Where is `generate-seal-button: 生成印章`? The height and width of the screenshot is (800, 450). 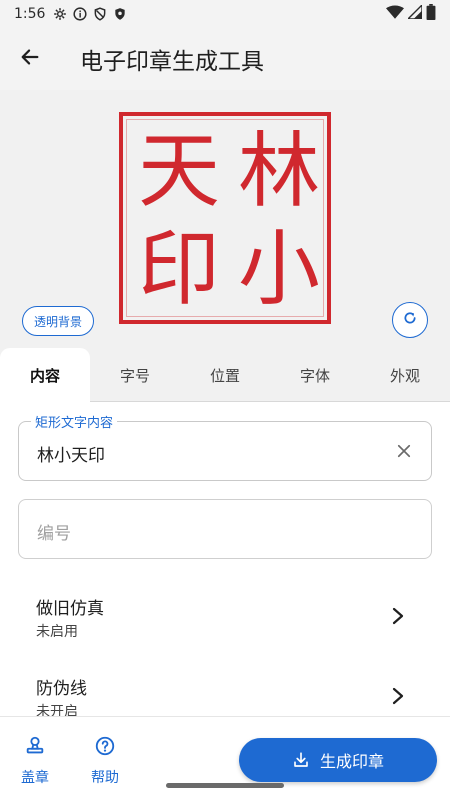 generate-seal-button: 生成印章 is located at coordinates (338, 760).